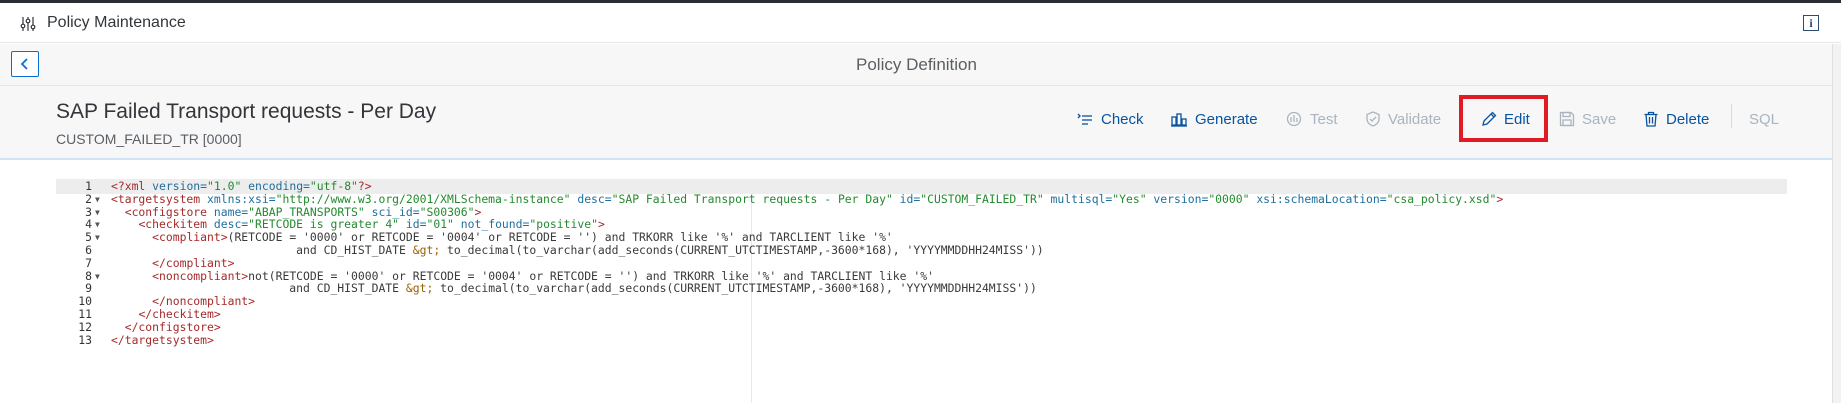 This screenshot has width=1841, height=403. Describe the element at coordinates (1503, 118) in the screenshot. I see `edit-button-highlight` at that location.